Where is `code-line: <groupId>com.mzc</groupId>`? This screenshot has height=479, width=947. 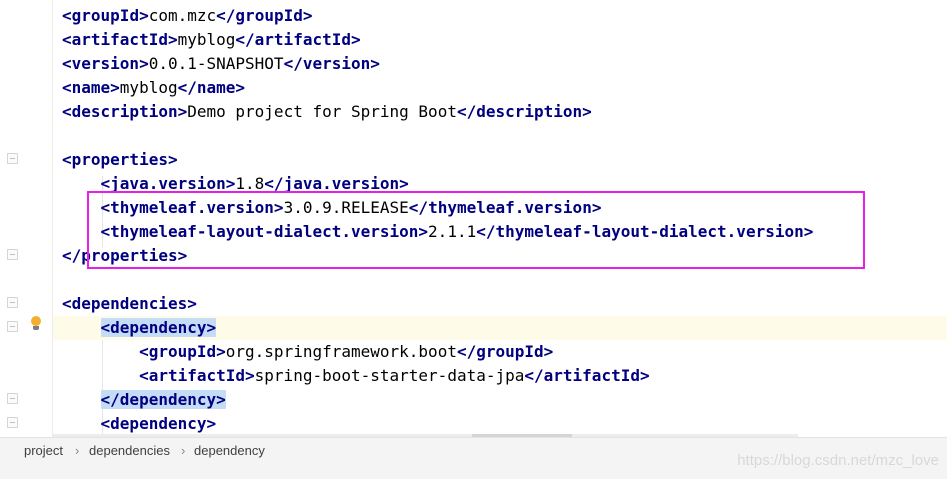 code-line: <groupId>com.mzc</groupId> is located at coordinates (187, 16).